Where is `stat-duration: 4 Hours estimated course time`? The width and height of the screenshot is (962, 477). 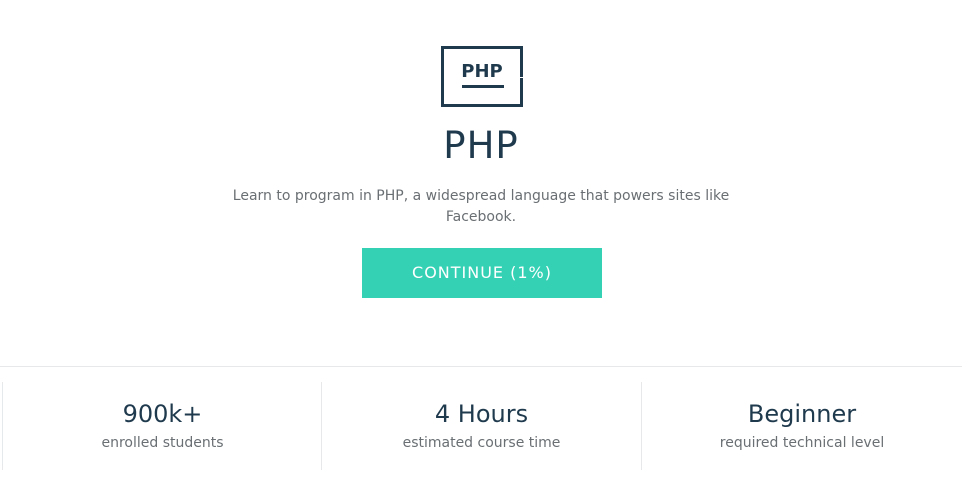 stat-duration: 4 Hours estimated course time is located at coordinates (481, 426).